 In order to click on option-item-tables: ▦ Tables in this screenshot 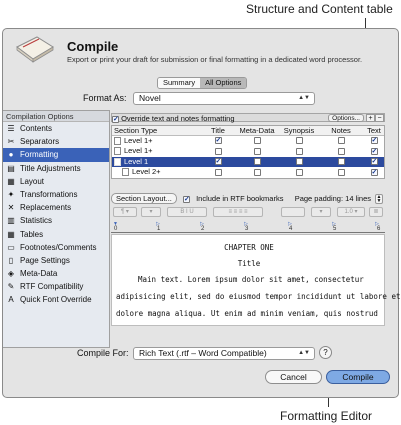, I will do `click(56, 234)`.